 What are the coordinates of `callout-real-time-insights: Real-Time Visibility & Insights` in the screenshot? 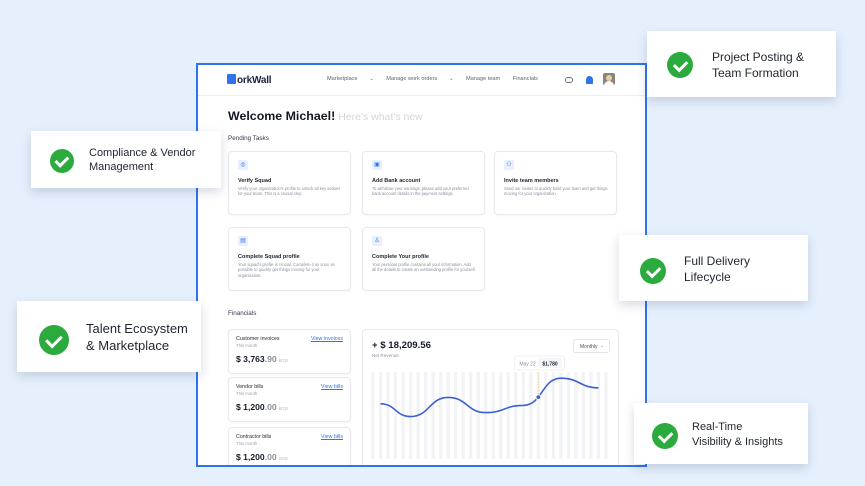 It's located at (721, 433).